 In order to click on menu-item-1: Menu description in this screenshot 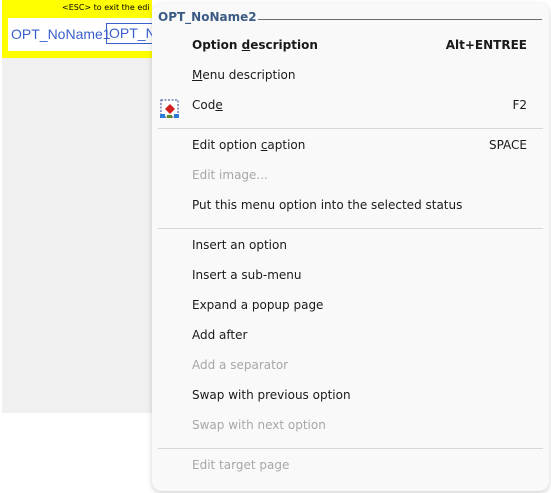, I will do `click(244, 75)`.